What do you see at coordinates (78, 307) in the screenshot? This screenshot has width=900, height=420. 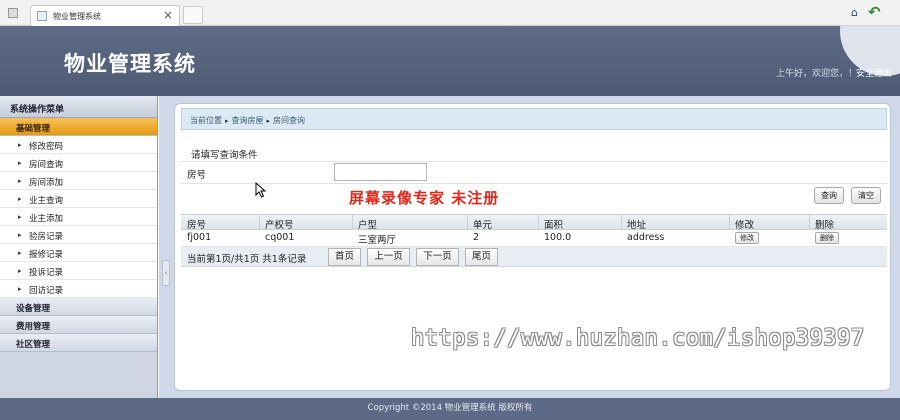 I see `menu-group-equipment: 设备管理` at bounding box center [78, 307].